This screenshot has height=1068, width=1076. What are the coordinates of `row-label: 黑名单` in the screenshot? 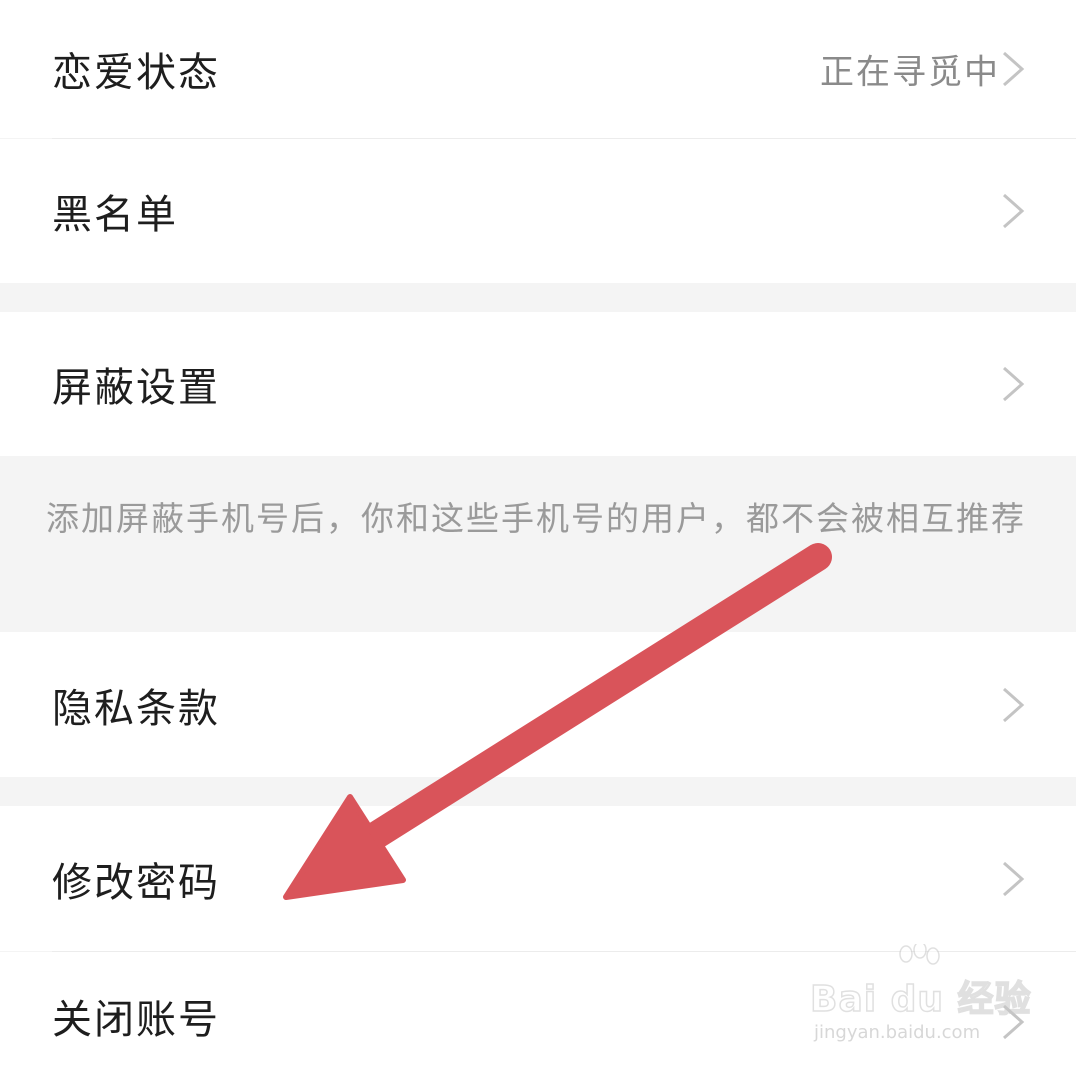 It's located at (115, 215).